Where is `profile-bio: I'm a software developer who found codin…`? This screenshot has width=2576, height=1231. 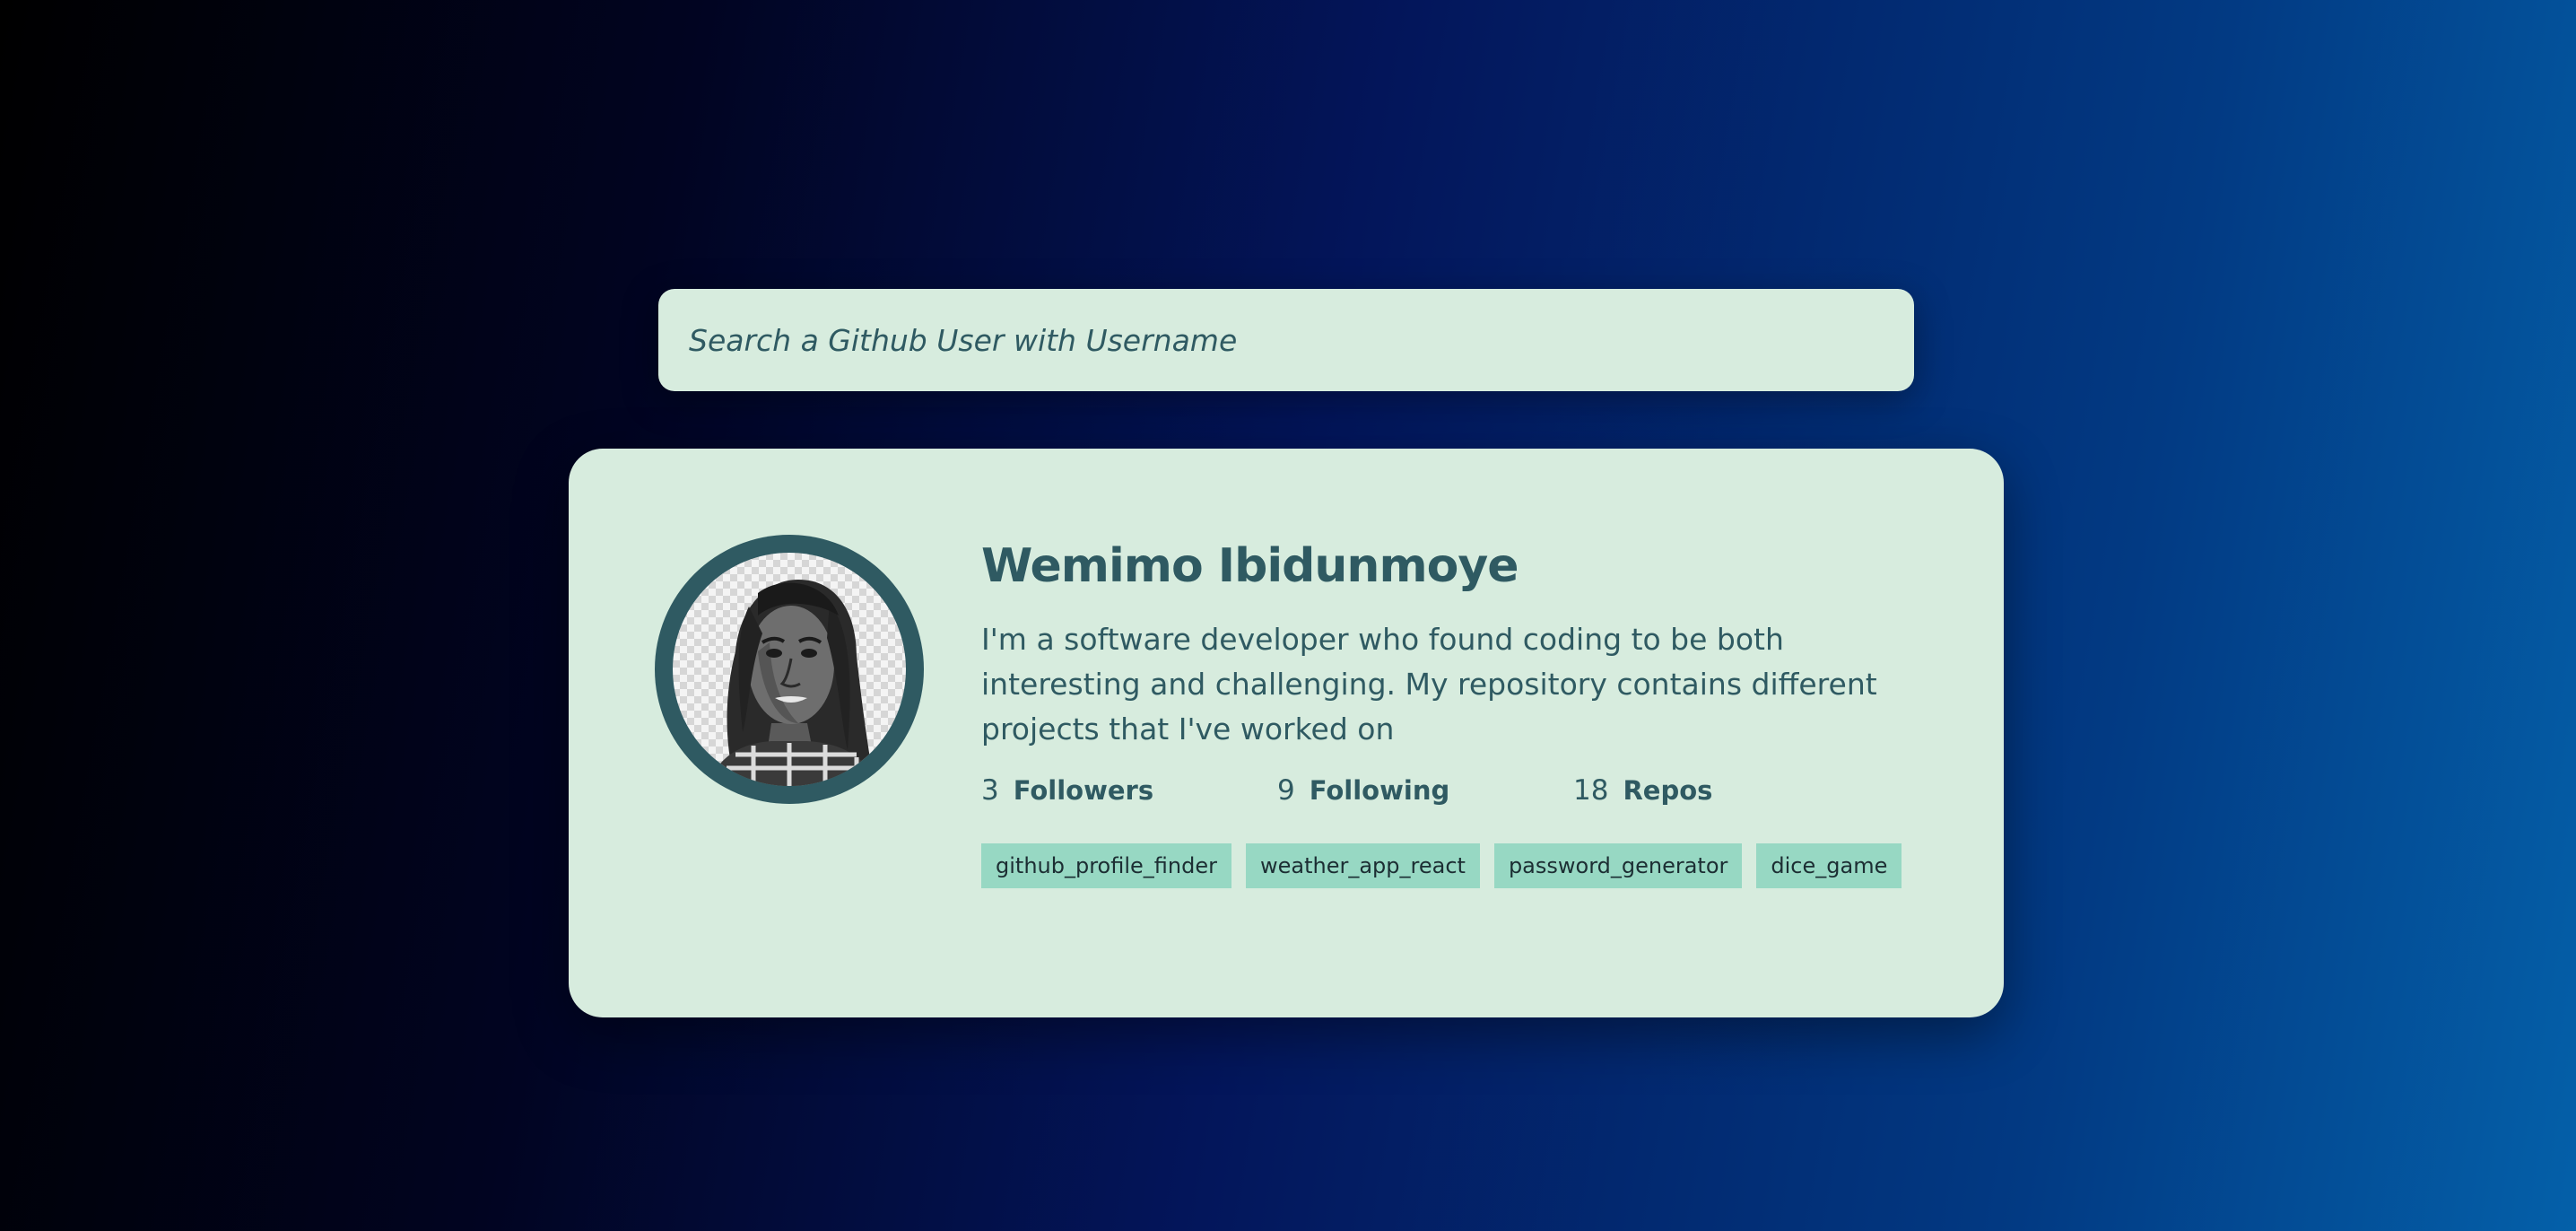
profile-bio: I'm a software developer who found codin… is located at coordinates (1429, 684).